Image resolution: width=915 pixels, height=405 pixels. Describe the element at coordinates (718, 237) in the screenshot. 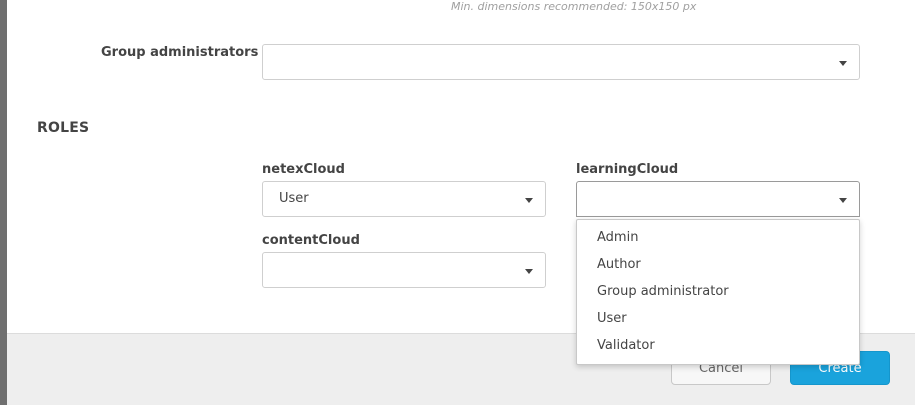

I see `dropdown-option-admin: Admin` at that location.